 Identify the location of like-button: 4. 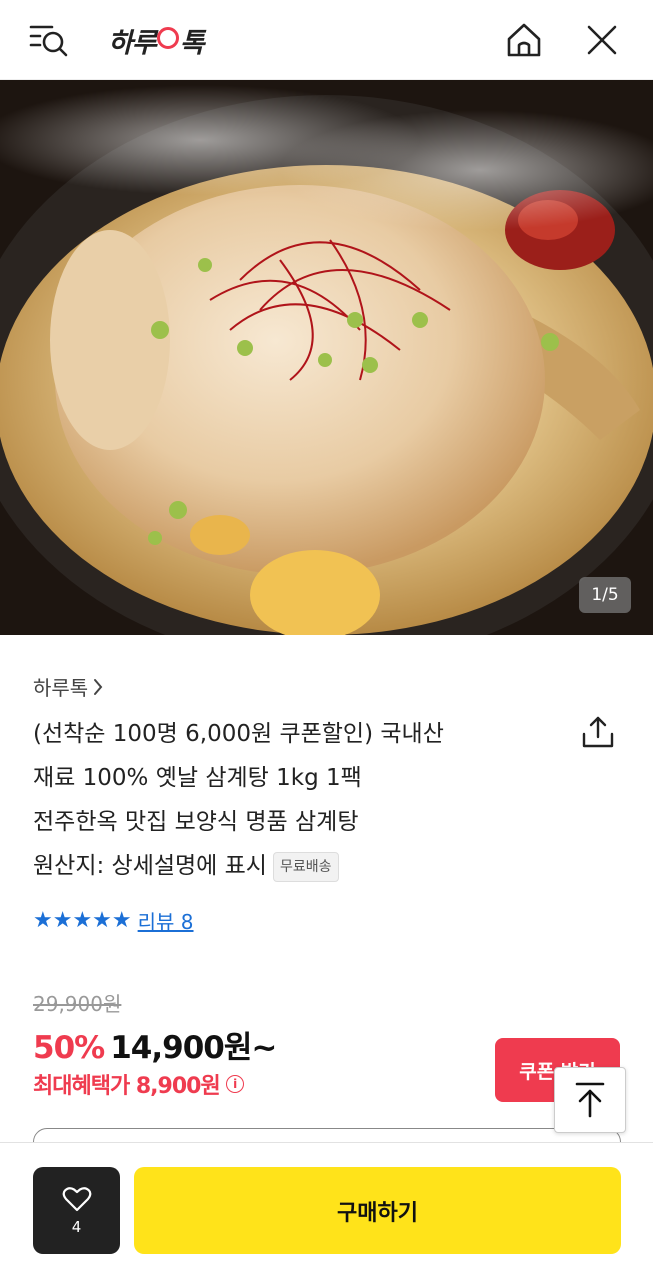
(76, 1210).